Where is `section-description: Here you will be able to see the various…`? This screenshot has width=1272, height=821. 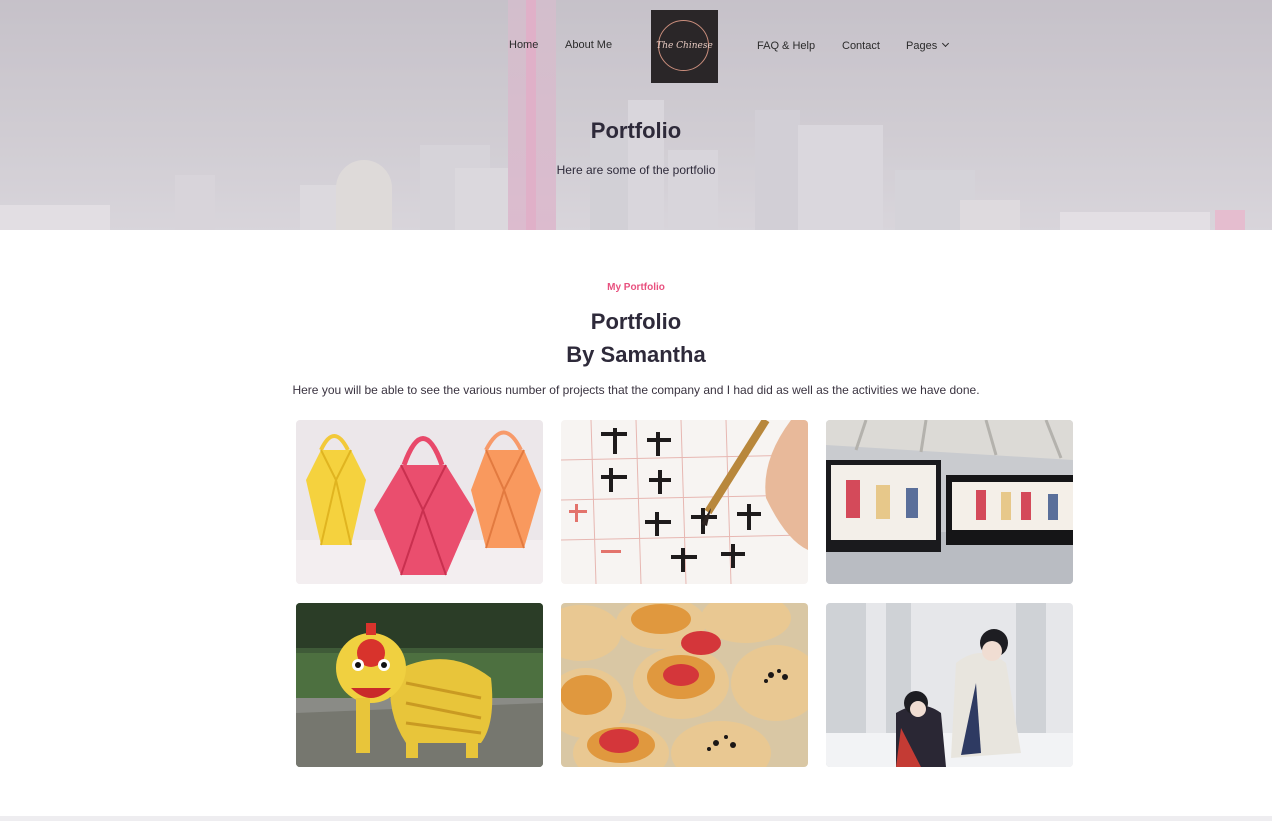 section-description: Here you will be able to see the various… is located at coordinates (636, 390).